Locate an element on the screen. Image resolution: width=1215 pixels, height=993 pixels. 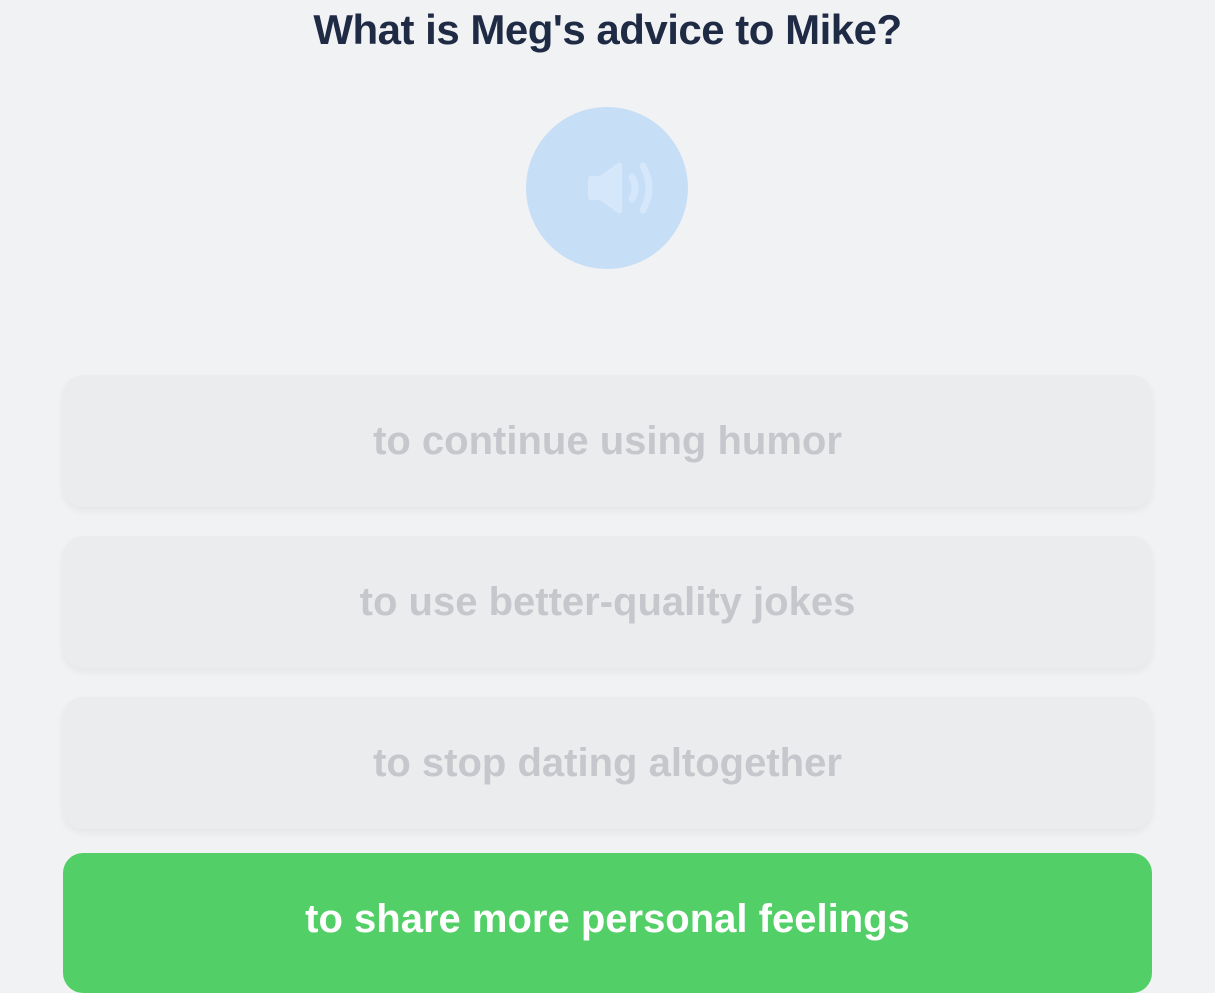
answer-option-label: to stop dating altogether is located at coordinates (607, 762).